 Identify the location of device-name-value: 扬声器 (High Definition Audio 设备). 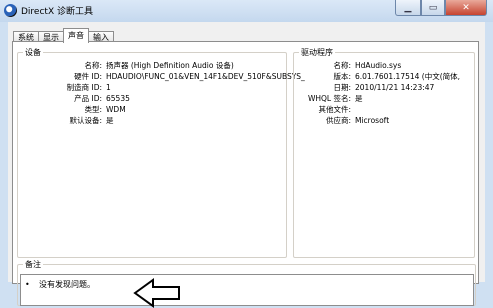
(170, 65).